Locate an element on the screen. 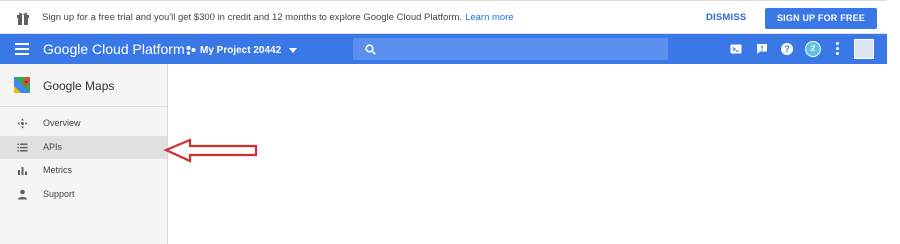 This screenshot has height=244, width=900. sidebar-nav: Overview APIs Metrics Support is located at coordinates (83, 159).